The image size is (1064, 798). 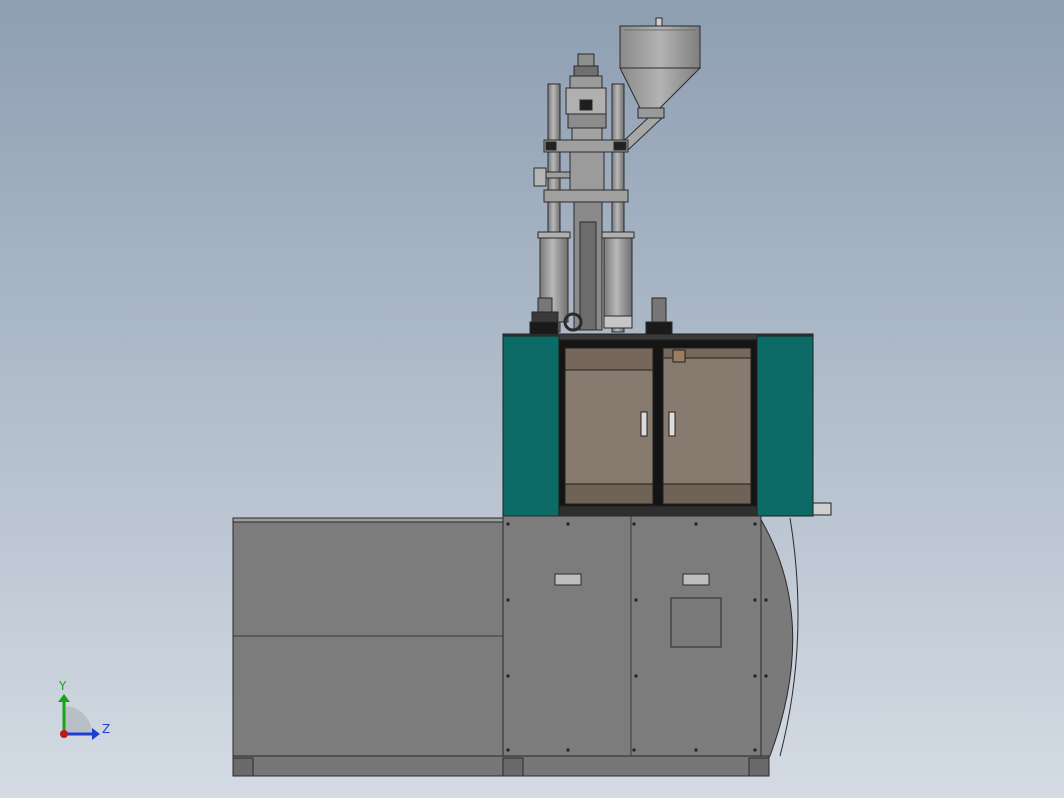 What do you see at coordinates (618, 277) in the screenshot?
I see `cylinder-right` at bounding box center [618, 277].